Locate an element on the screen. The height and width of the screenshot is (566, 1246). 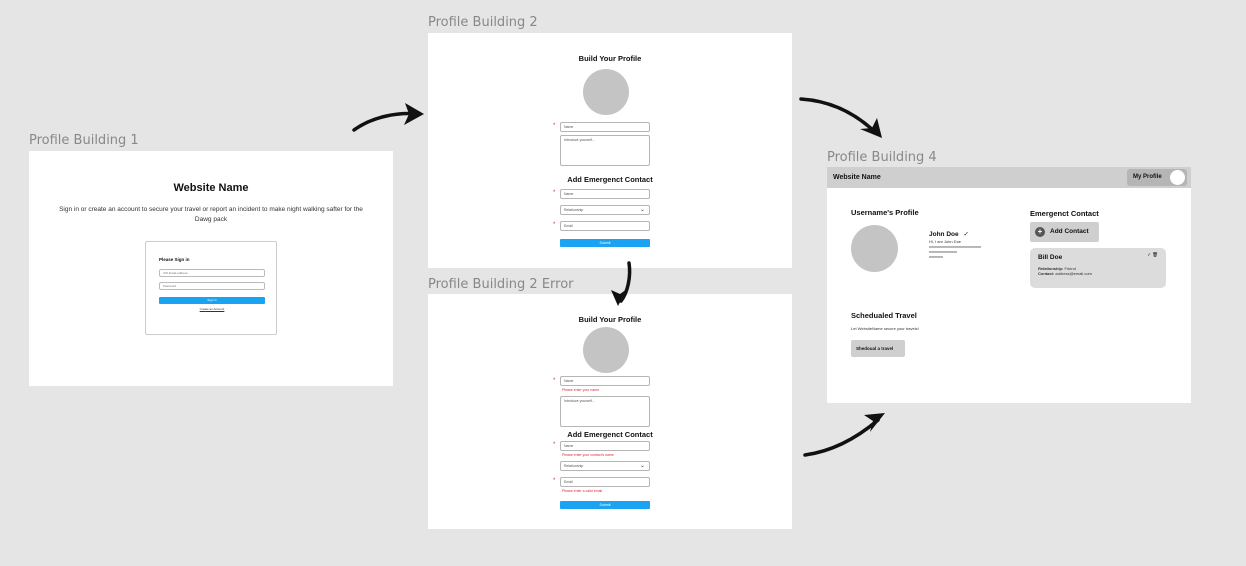
add-contact-label: Add Contact is located at coordinates (1069, 231).